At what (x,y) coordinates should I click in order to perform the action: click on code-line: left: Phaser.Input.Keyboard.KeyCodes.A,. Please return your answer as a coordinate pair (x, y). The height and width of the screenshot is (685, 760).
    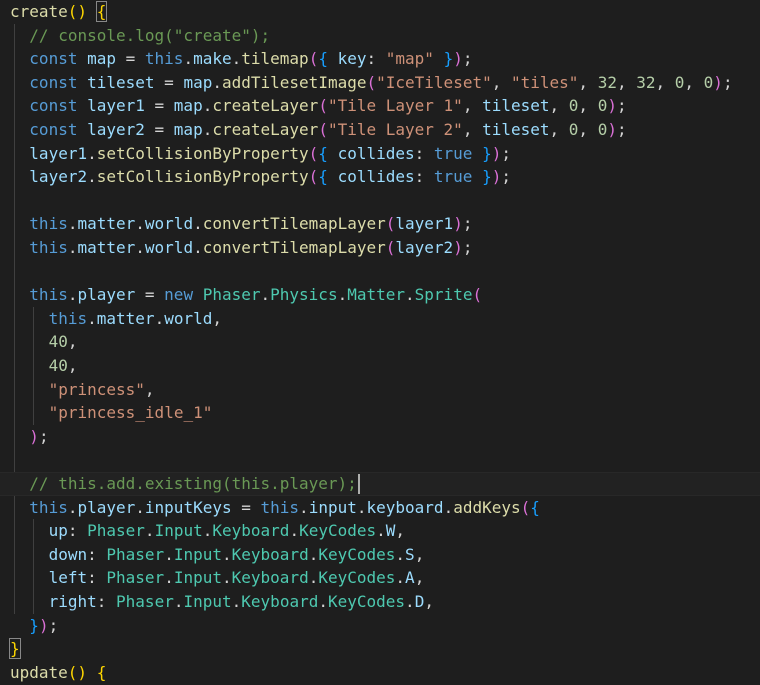
    Looking at the image, I should click on (237, 578).